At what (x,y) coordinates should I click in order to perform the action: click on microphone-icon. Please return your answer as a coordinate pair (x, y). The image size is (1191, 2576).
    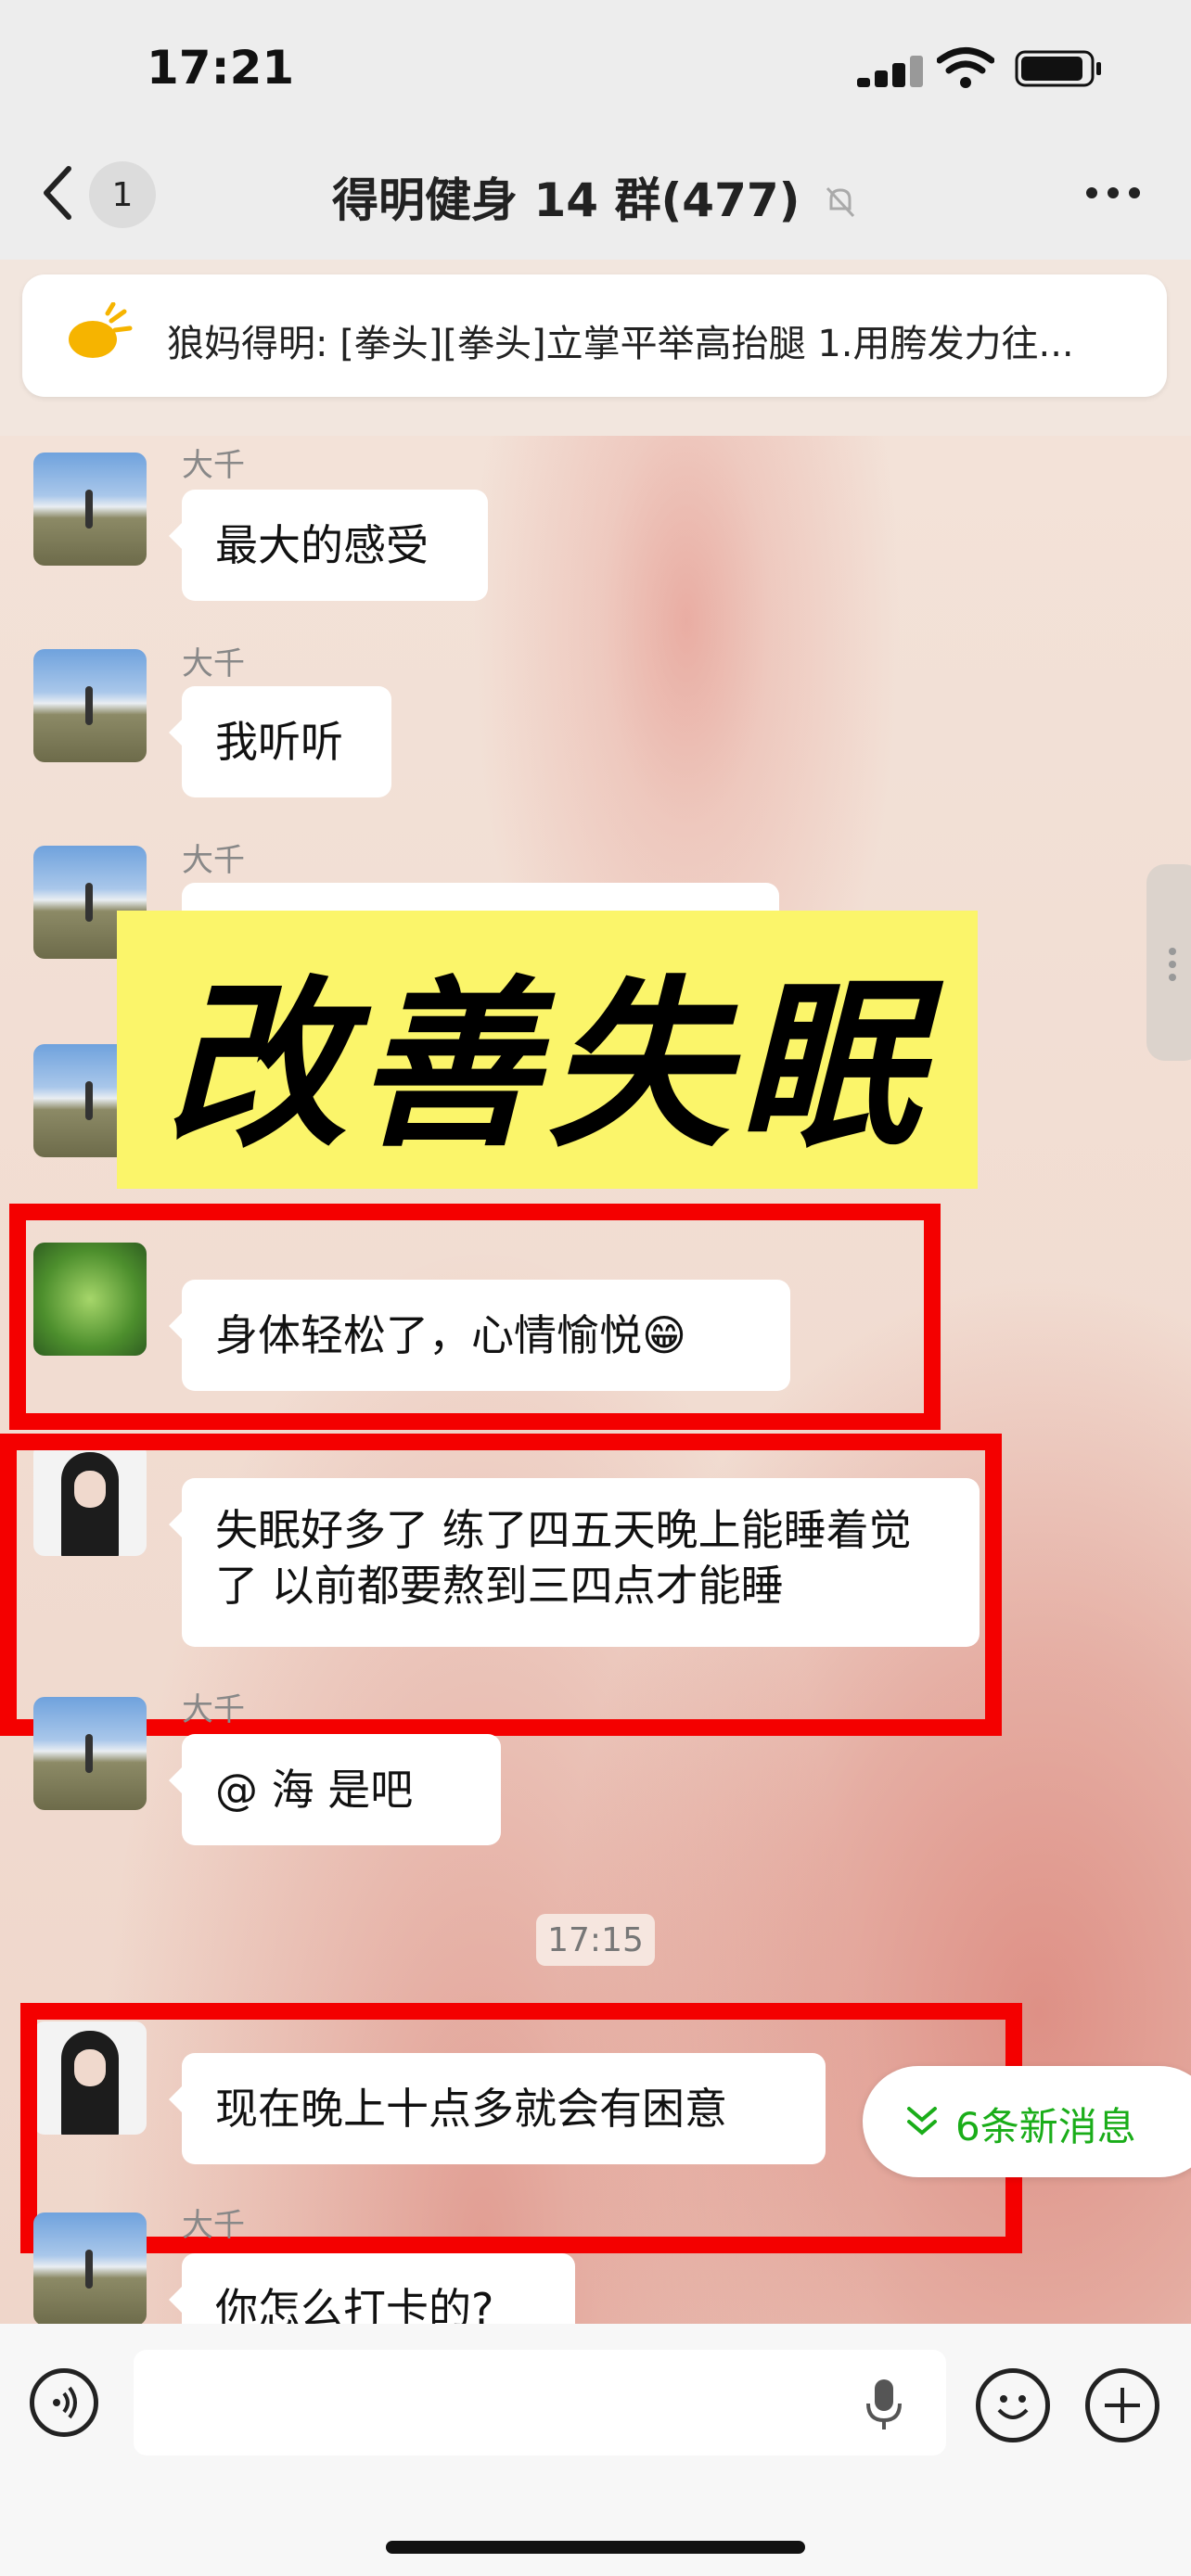
    Looking at the image, I should click on (884, 2407).